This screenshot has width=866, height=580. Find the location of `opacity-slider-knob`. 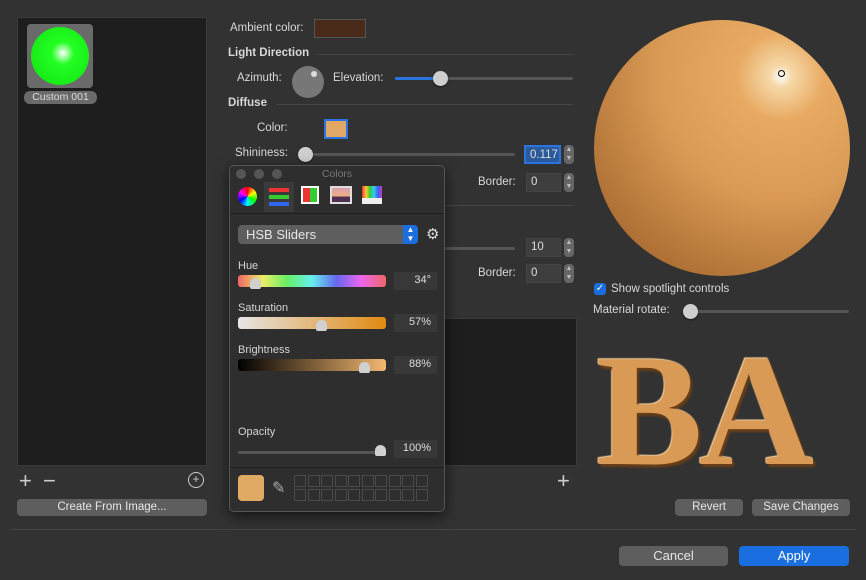

opacity-slider-knob is located at coordinates (380, 450).